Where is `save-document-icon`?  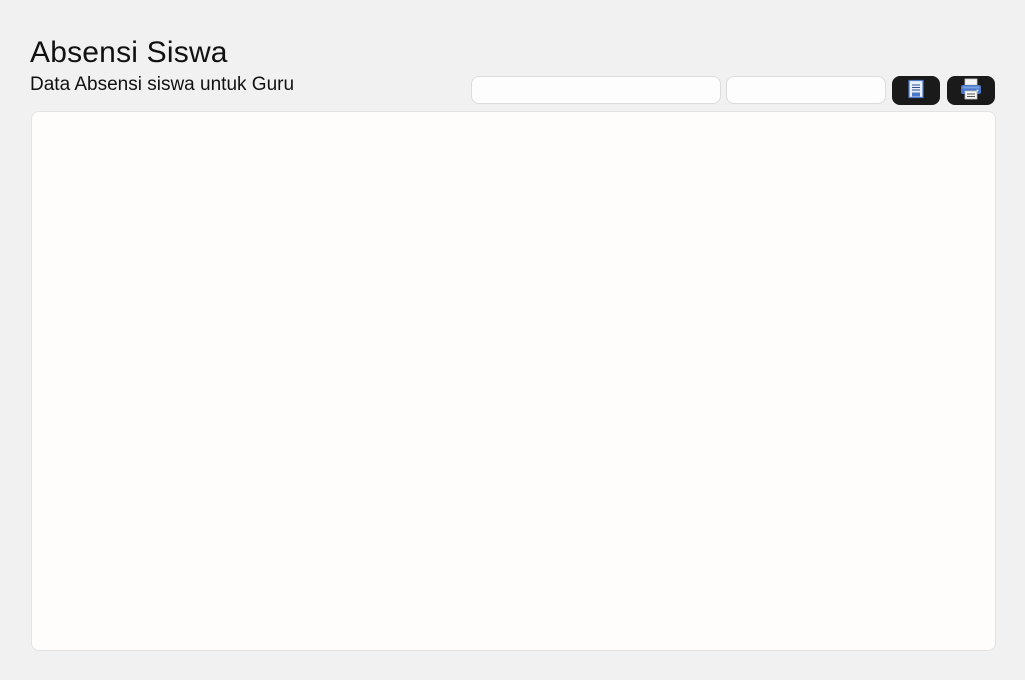
save-document-icon is located at coordinates (916, 90).